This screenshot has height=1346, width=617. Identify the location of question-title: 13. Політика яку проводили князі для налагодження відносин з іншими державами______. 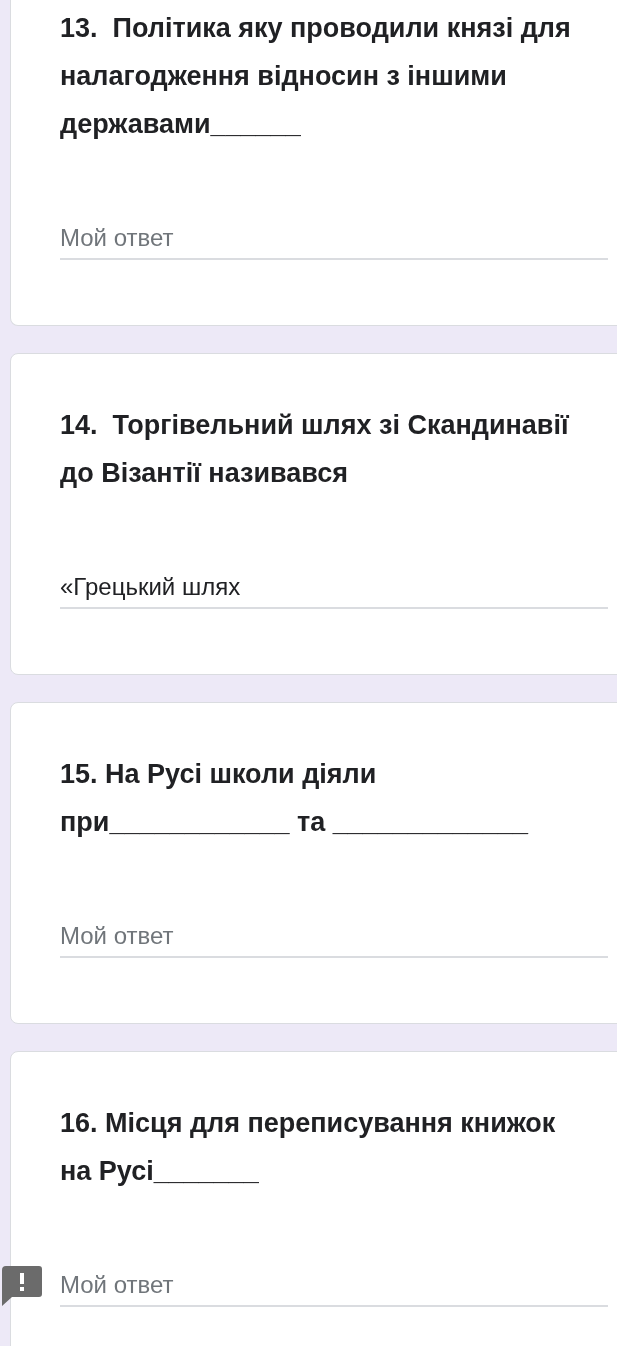
(316, 76).